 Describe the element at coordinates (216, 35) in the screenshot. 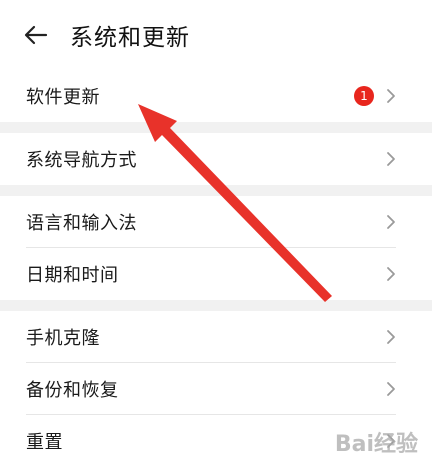

I see `title-bar: 系统和更新` at that location.